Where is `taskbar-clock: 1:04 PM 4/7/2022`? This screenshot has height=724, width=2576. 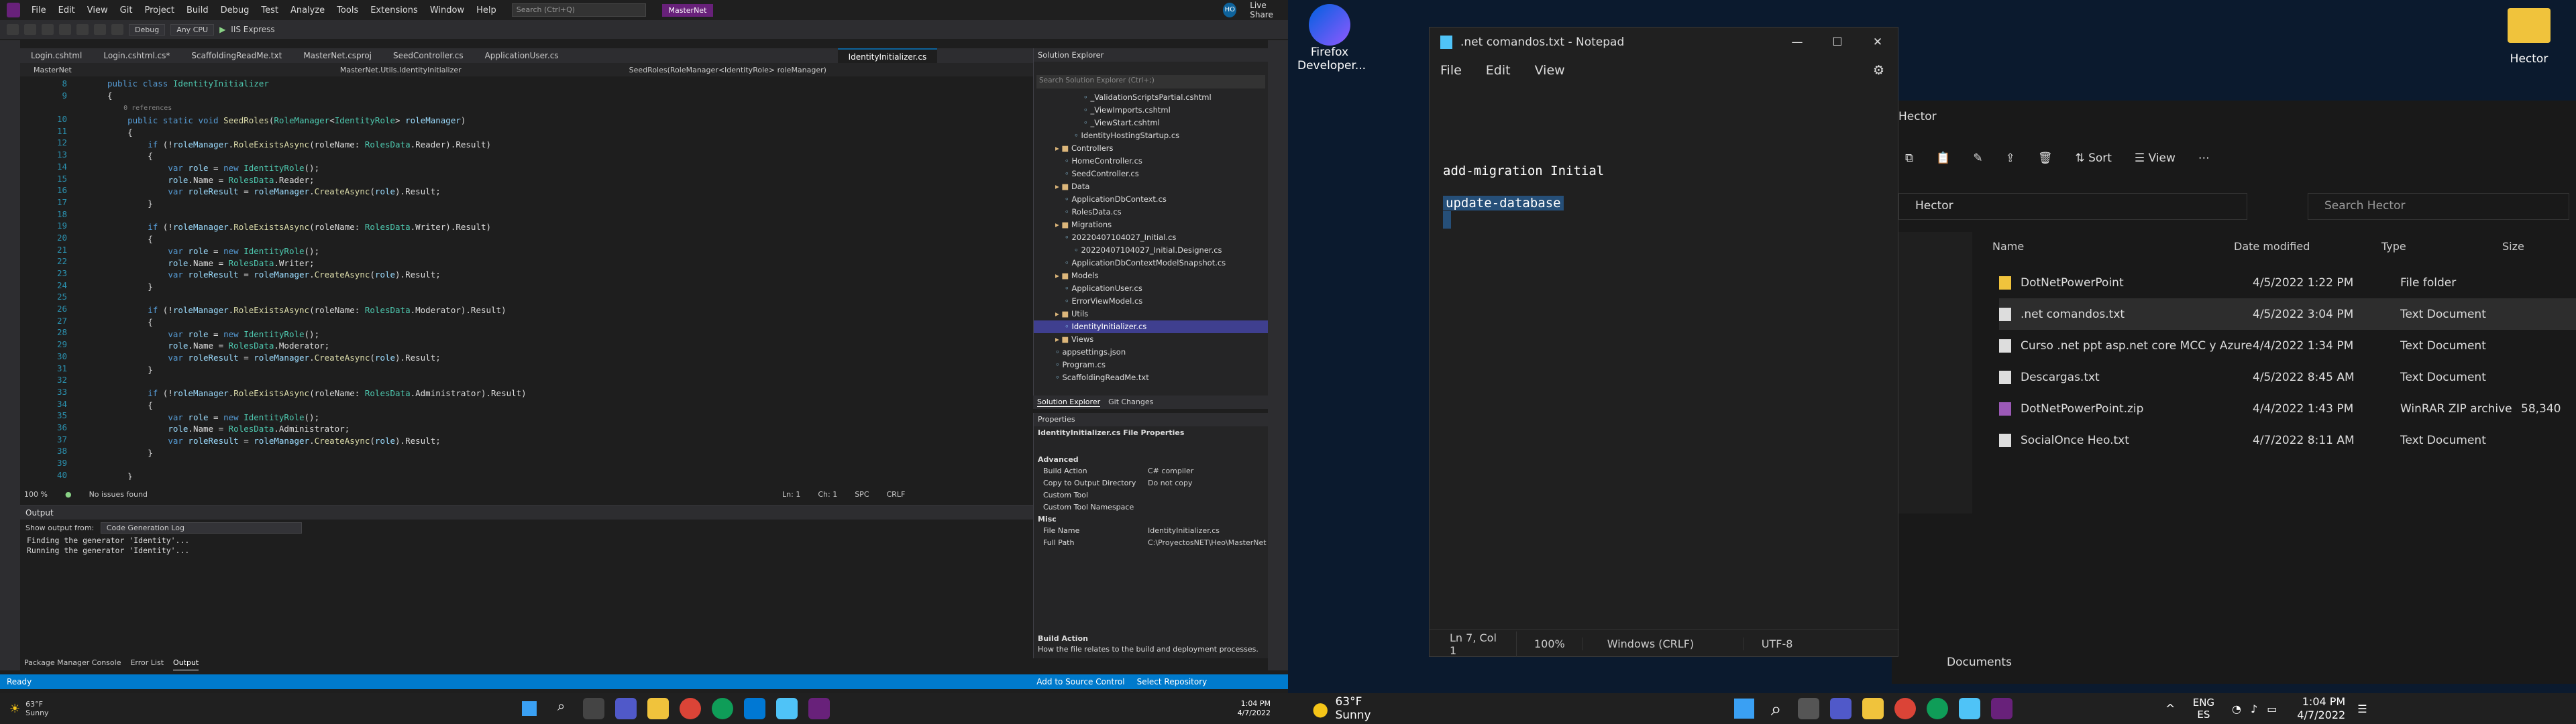
taskbar-clock: 1:04 PM 4/7/2022 is located at coordinates (1254, 708).